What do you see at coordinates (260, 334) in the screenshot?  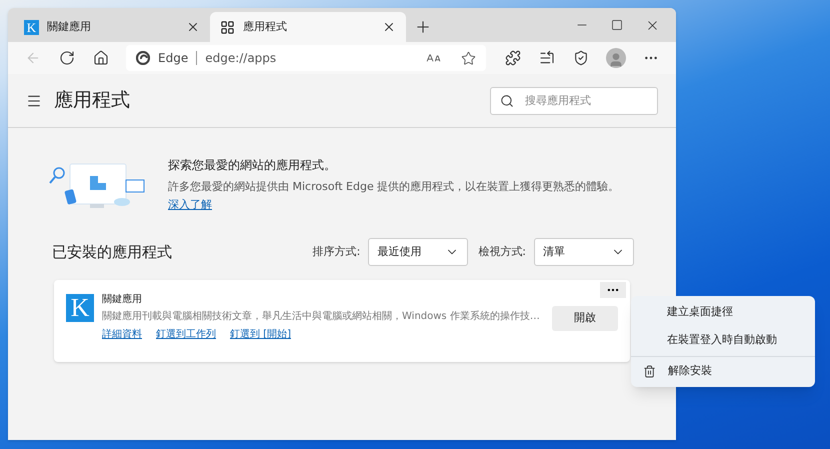 I see `app-link: 釘選到 [開始]` at bounding box center [260, 334].